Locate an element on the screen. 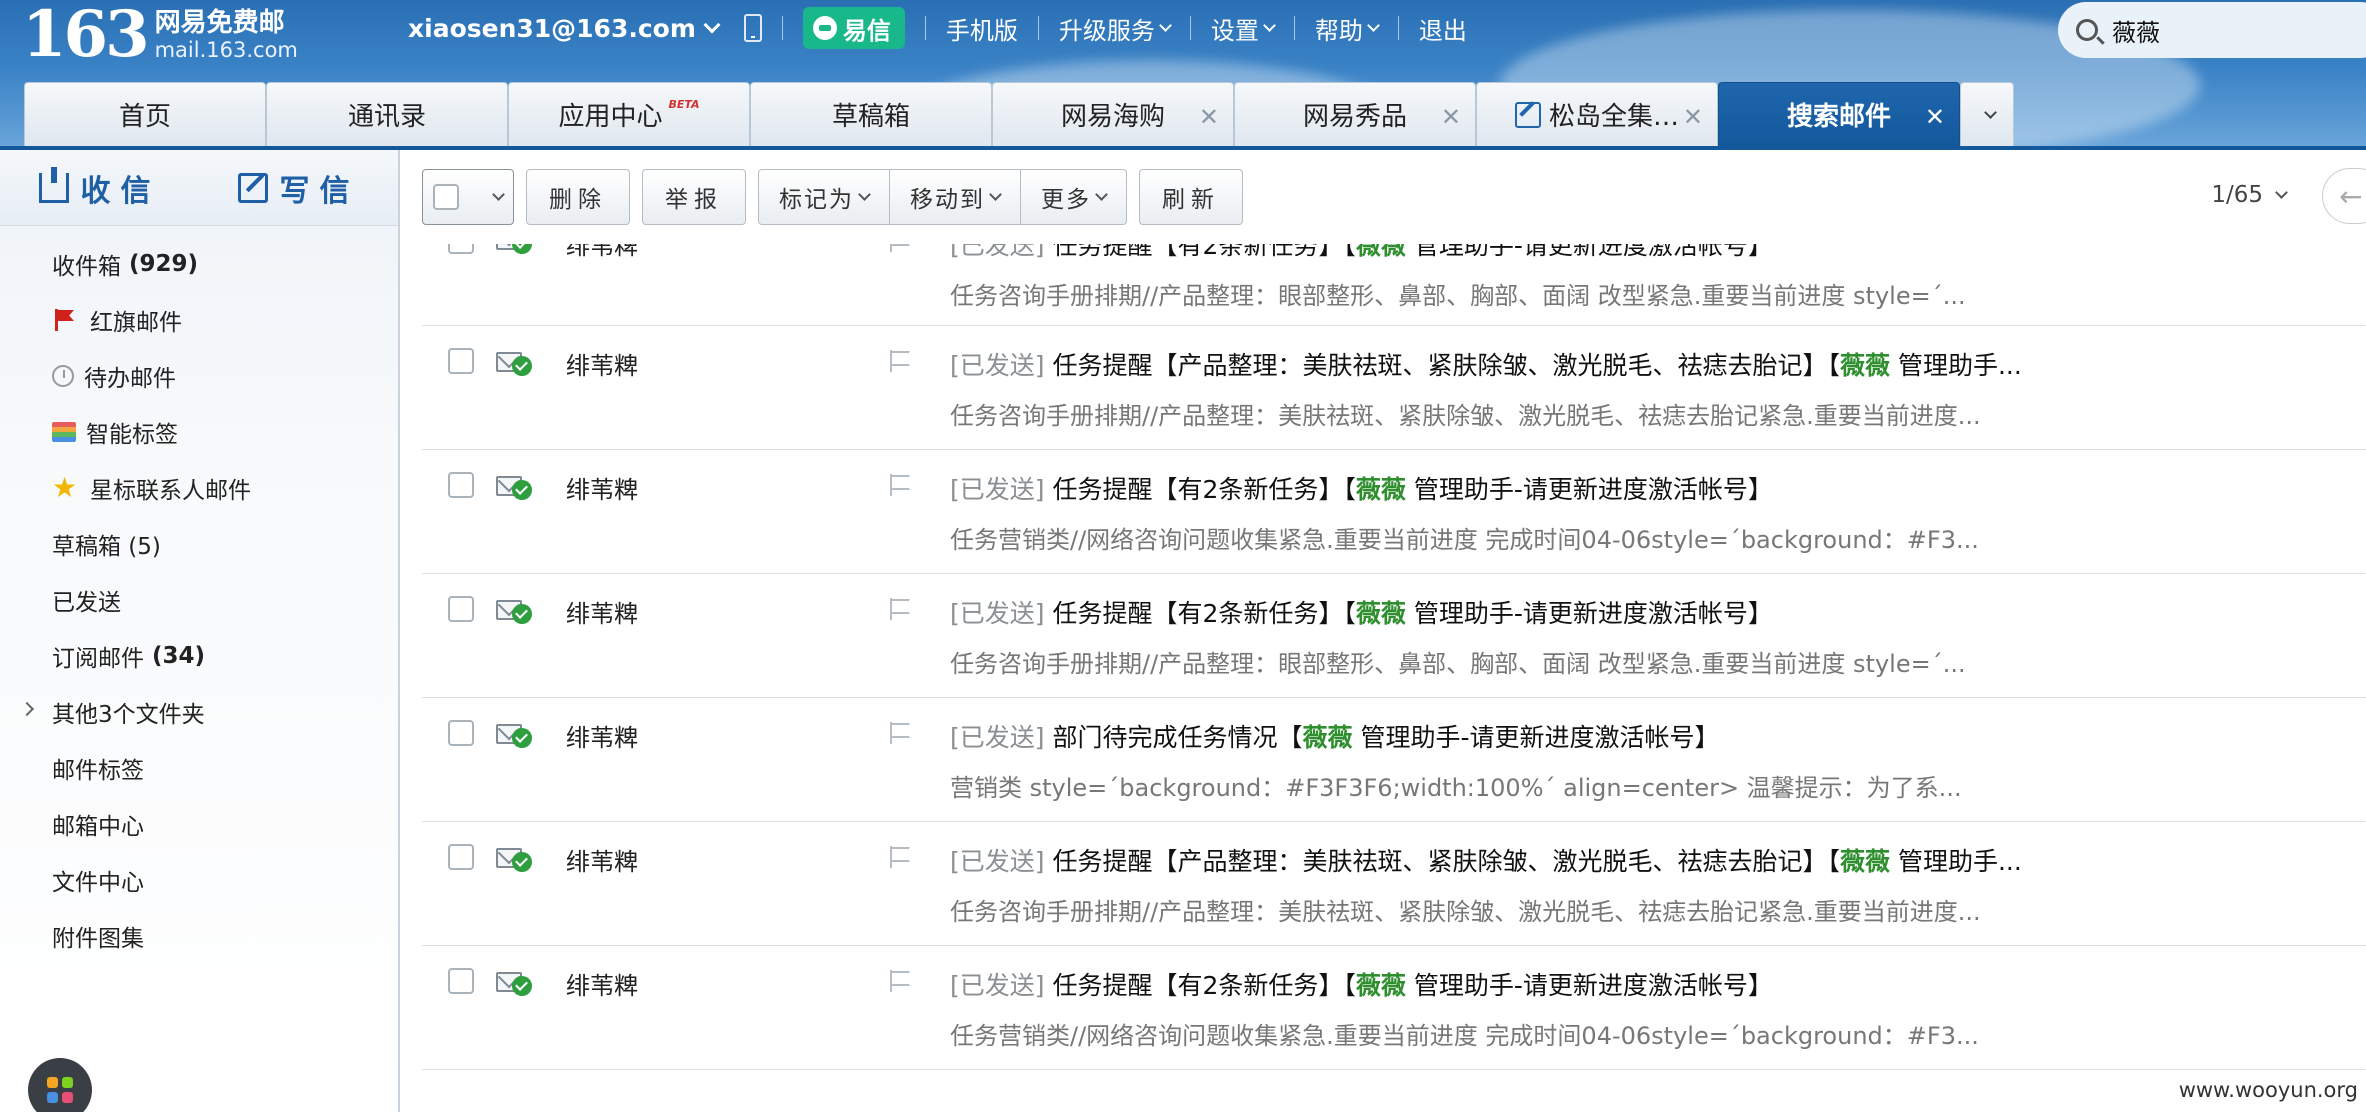  phone-icon is located at coordinates (752, 28).